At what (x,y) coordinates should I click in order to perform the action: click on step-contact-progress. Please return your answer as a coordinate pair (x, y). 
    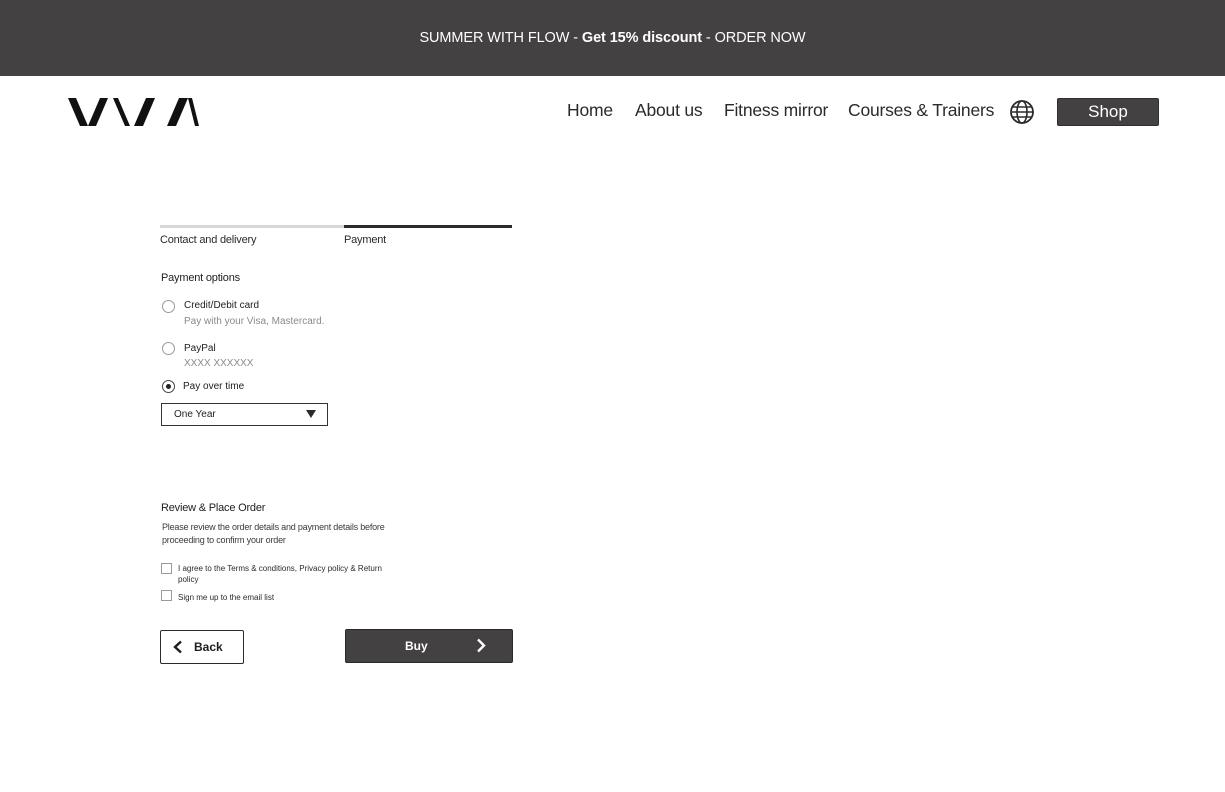
    Looking at the image, I should click on (252, 226).